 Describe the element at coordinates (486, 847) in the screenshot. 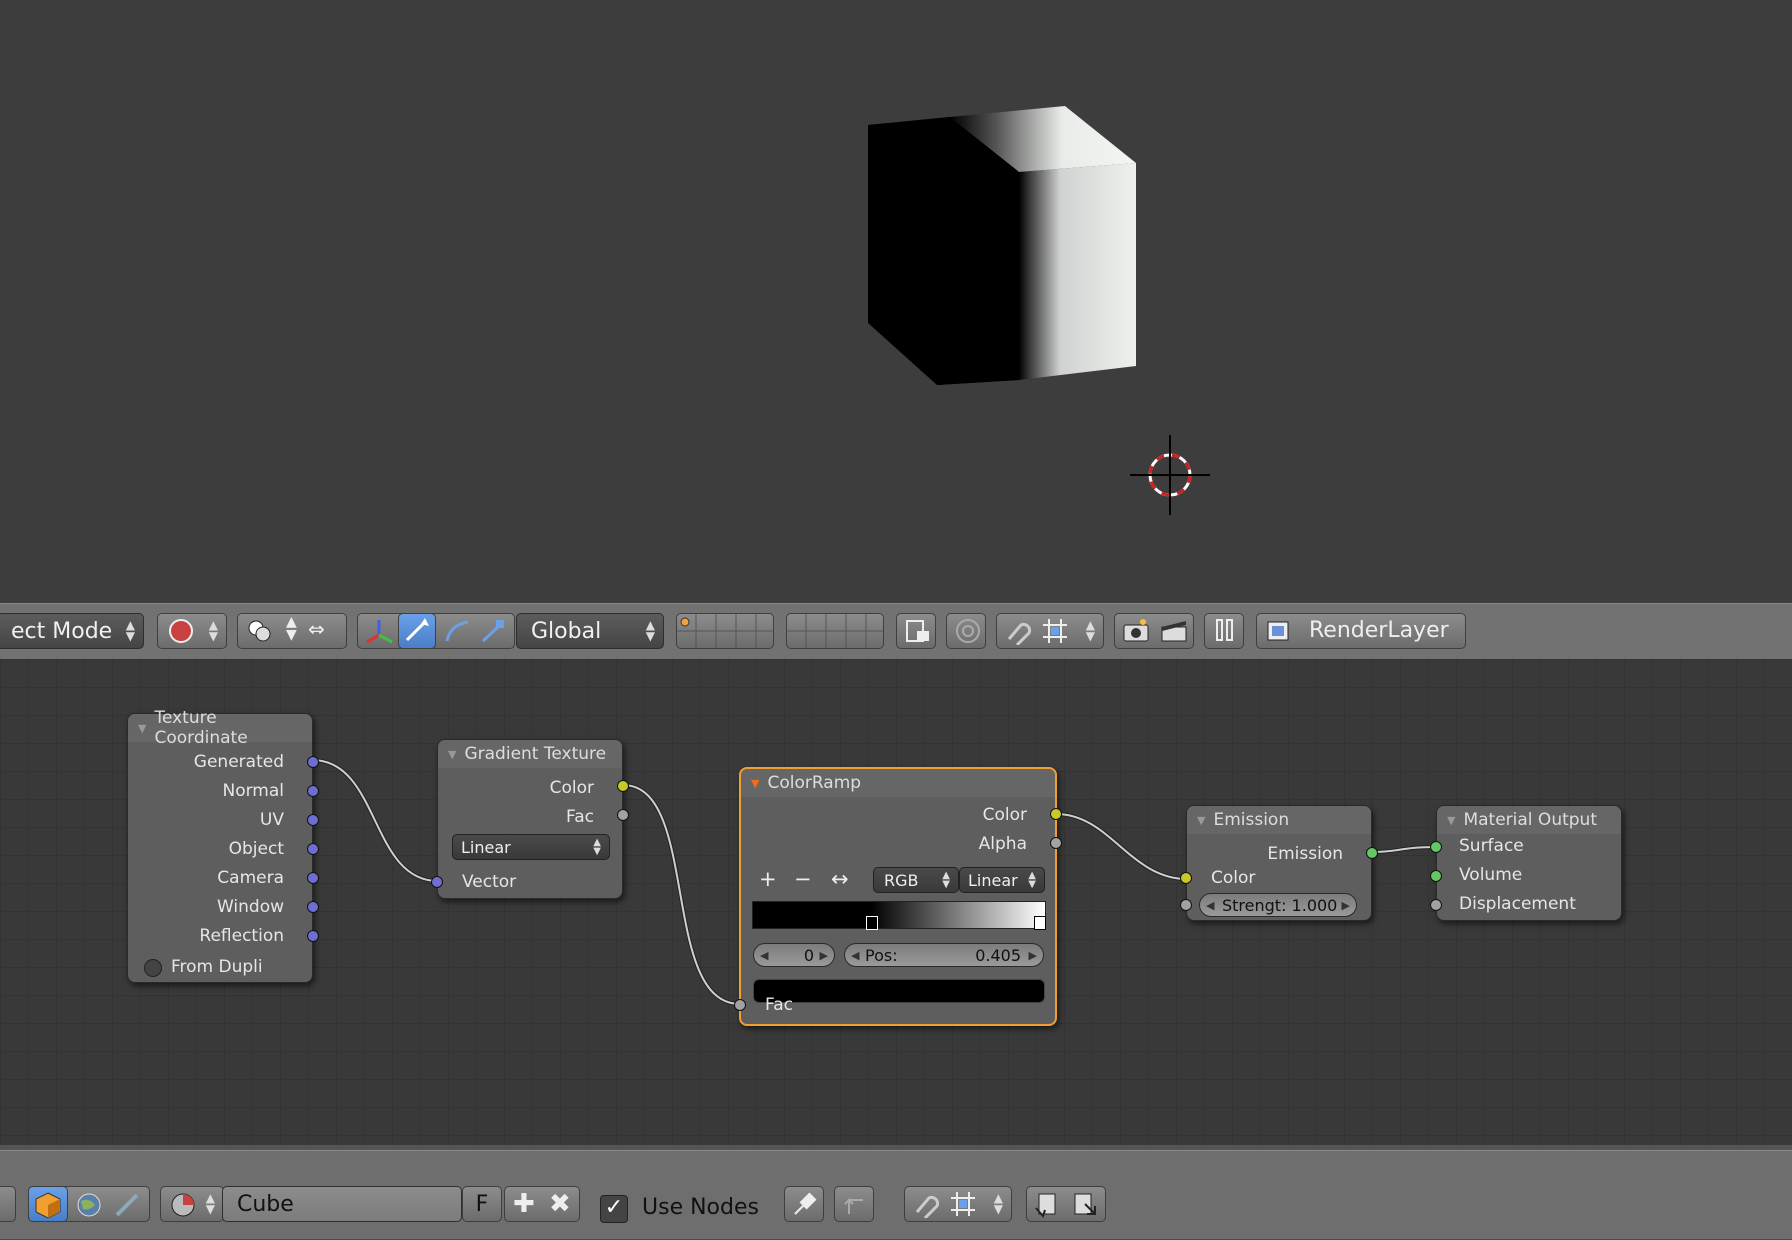

I see `gradient-type-label: Linear` at that location.